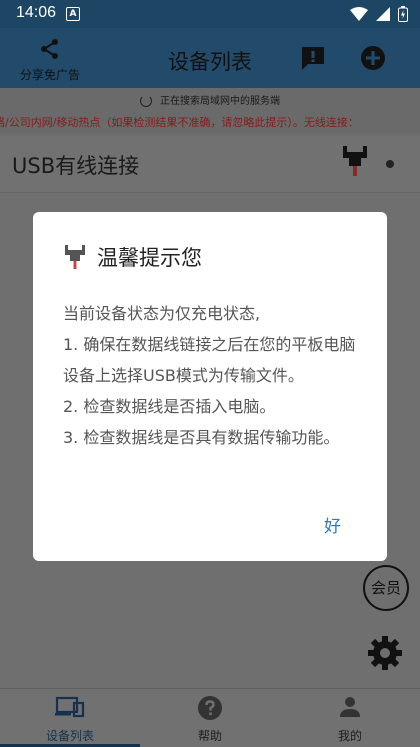  I want to click on feedback-icon, so click(313, 58).